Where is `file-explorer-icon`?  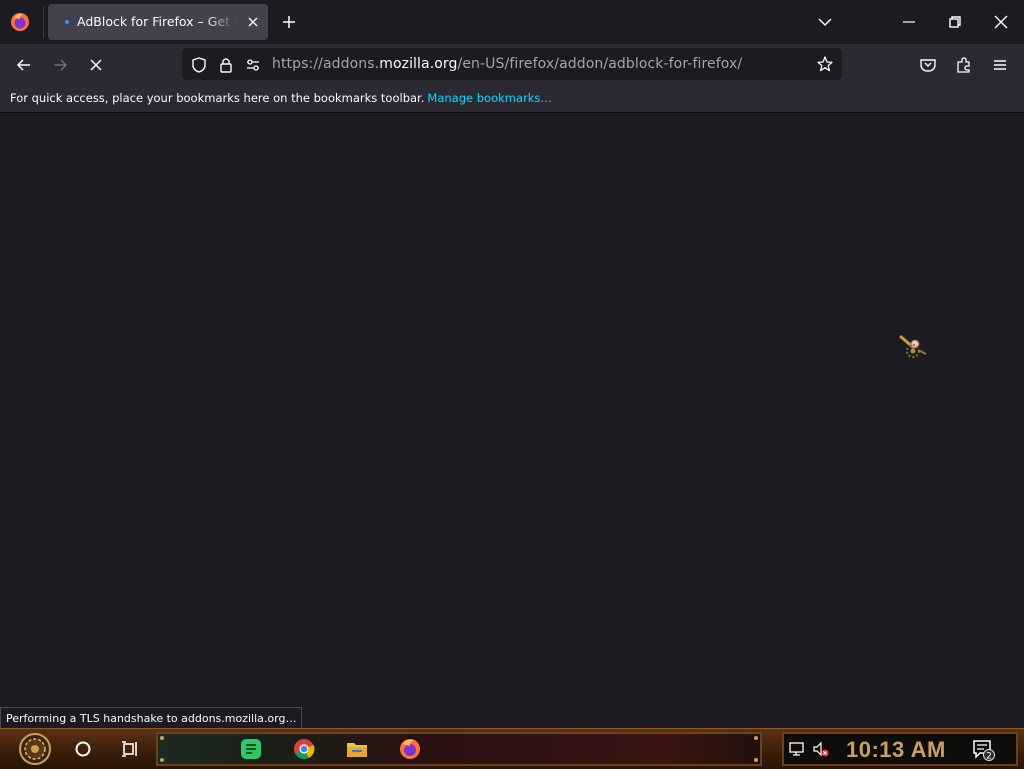 file-explorer-icon is located at coordinates (357, 749).